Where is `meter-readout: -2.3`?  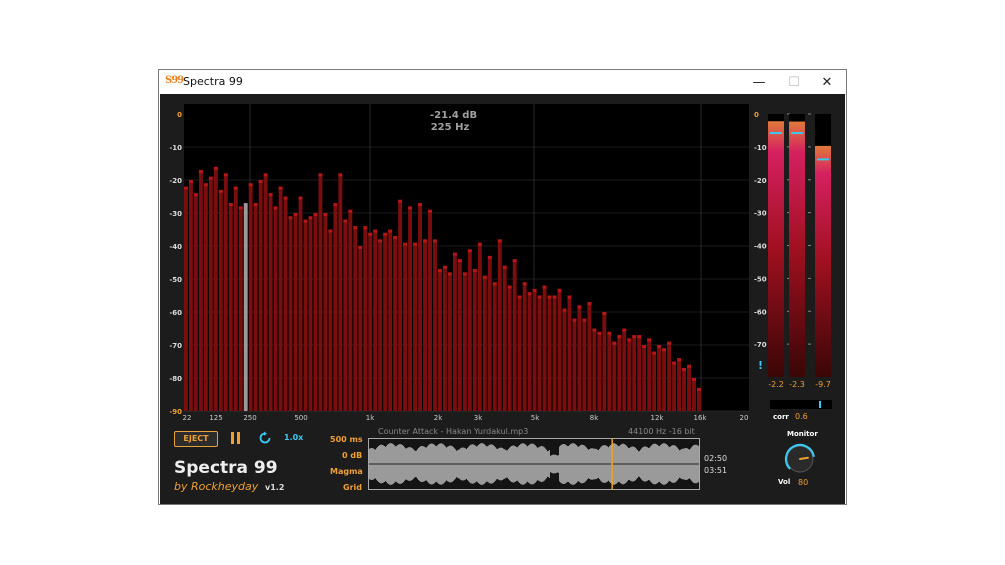
meter-readout: -2.3 is located at coordinates (797, 384).